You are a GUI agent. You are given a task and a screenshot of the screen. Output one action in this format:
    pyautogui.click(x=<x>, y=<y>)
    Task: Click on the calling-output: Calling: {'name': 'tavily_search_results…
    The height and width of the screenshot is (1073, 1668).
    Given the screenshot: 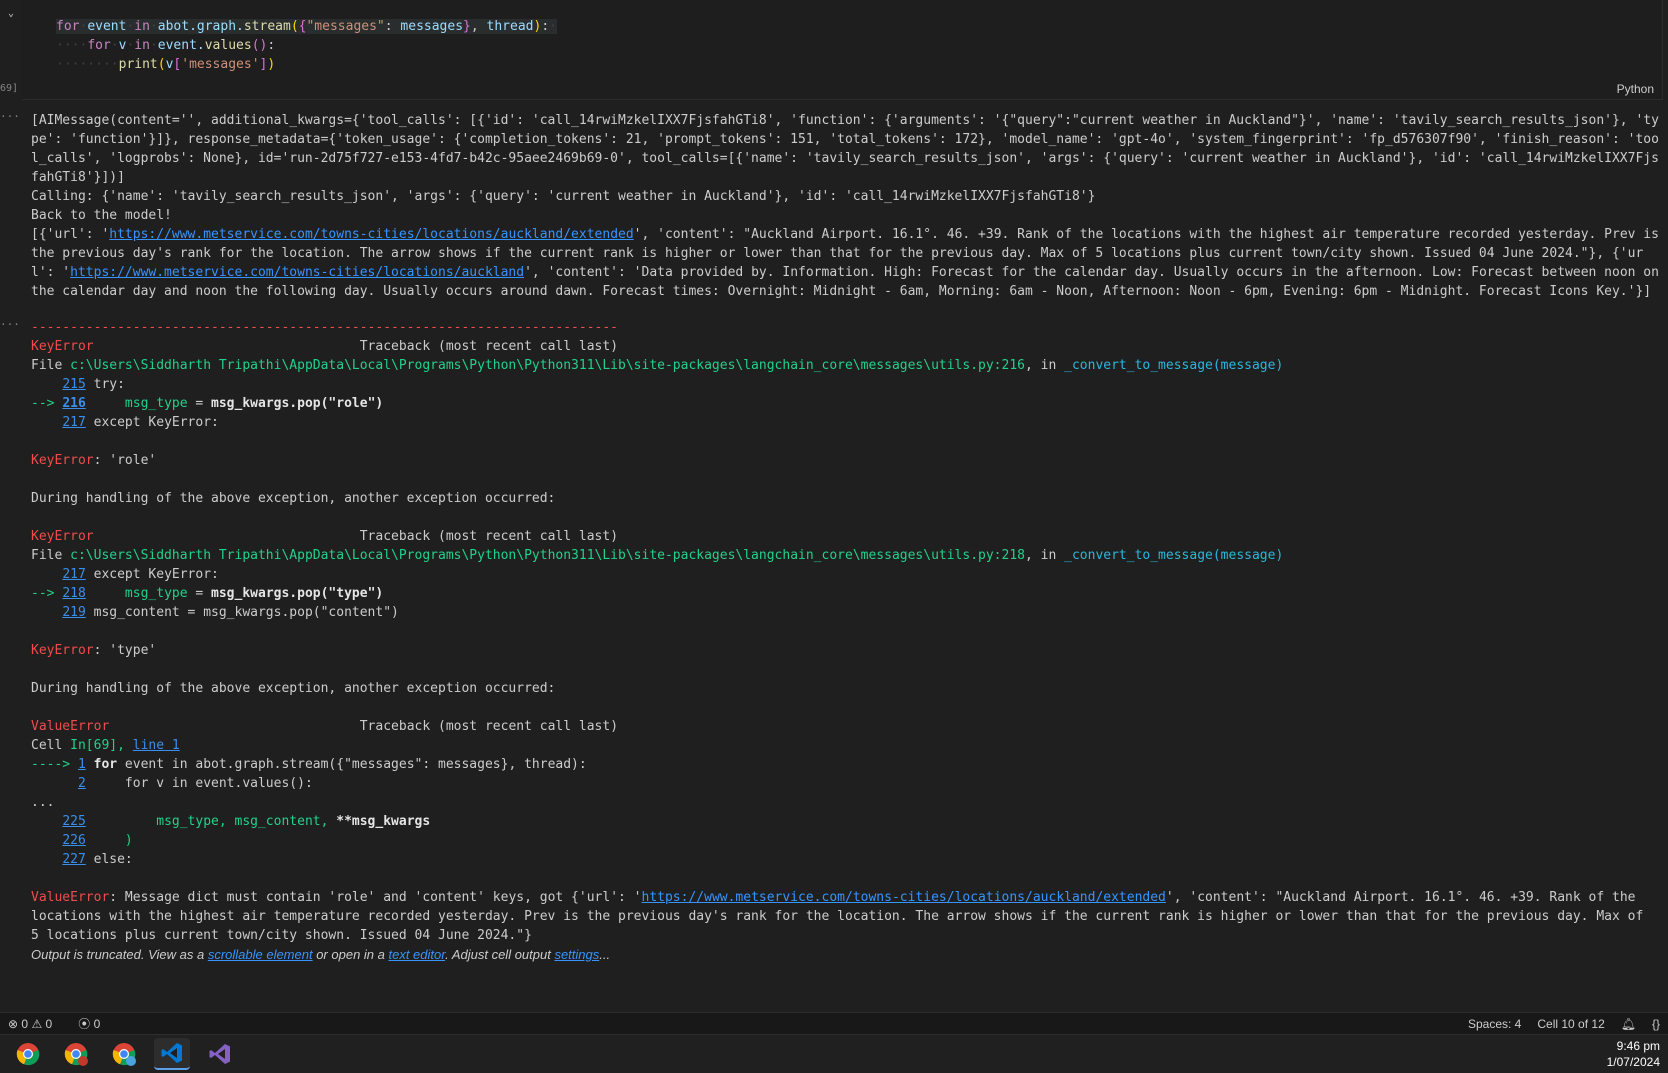 What is the action you would take?
    pyautogui.click(x=563, y=196)
    